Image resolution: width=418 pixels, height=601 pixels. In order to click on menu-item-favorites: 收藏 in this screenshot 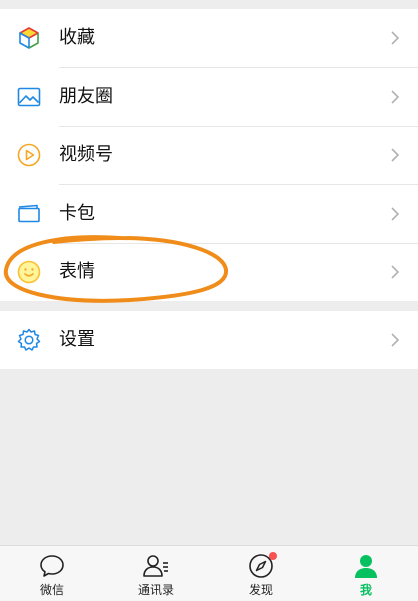, I will do `click(209, 38)`.